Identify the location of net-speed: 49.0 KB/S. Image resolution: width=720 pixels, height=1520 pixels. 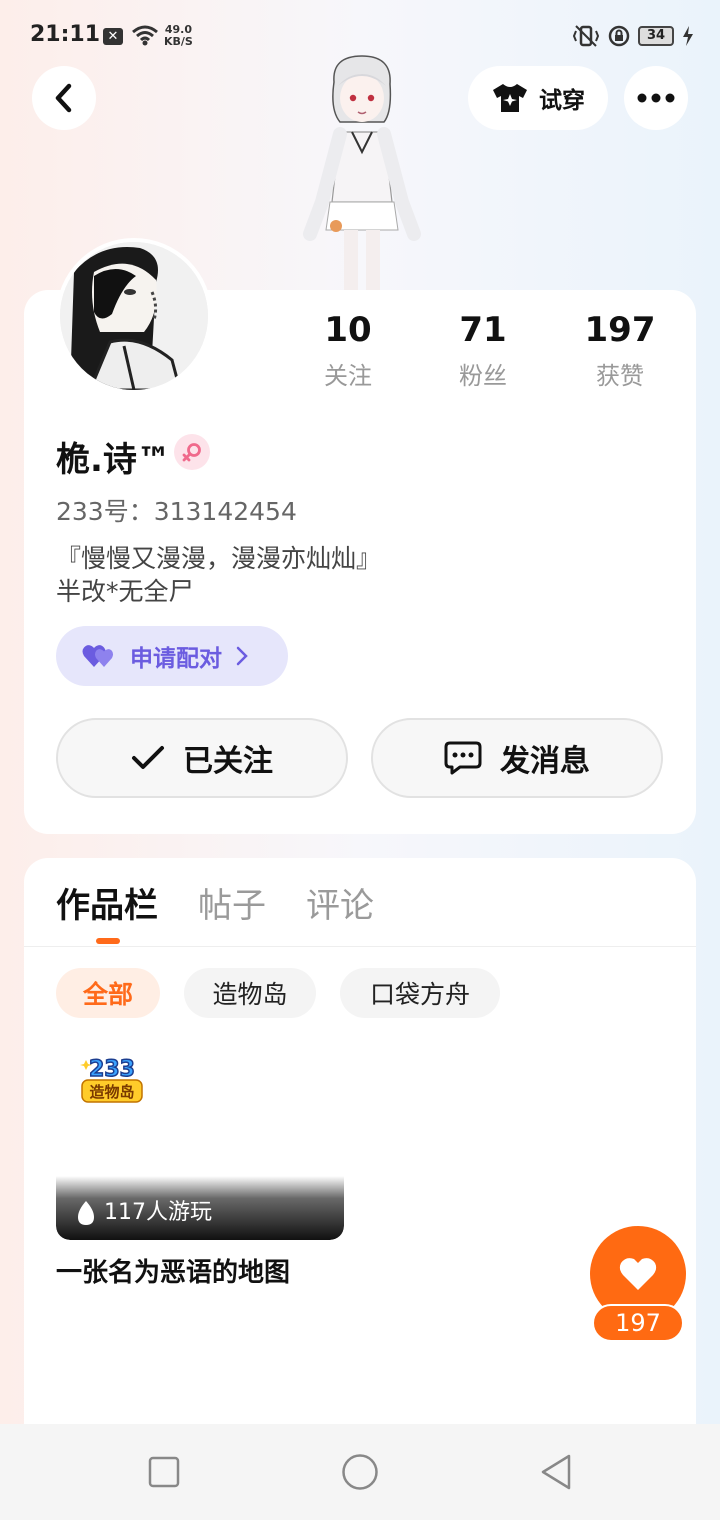
(178, 35).